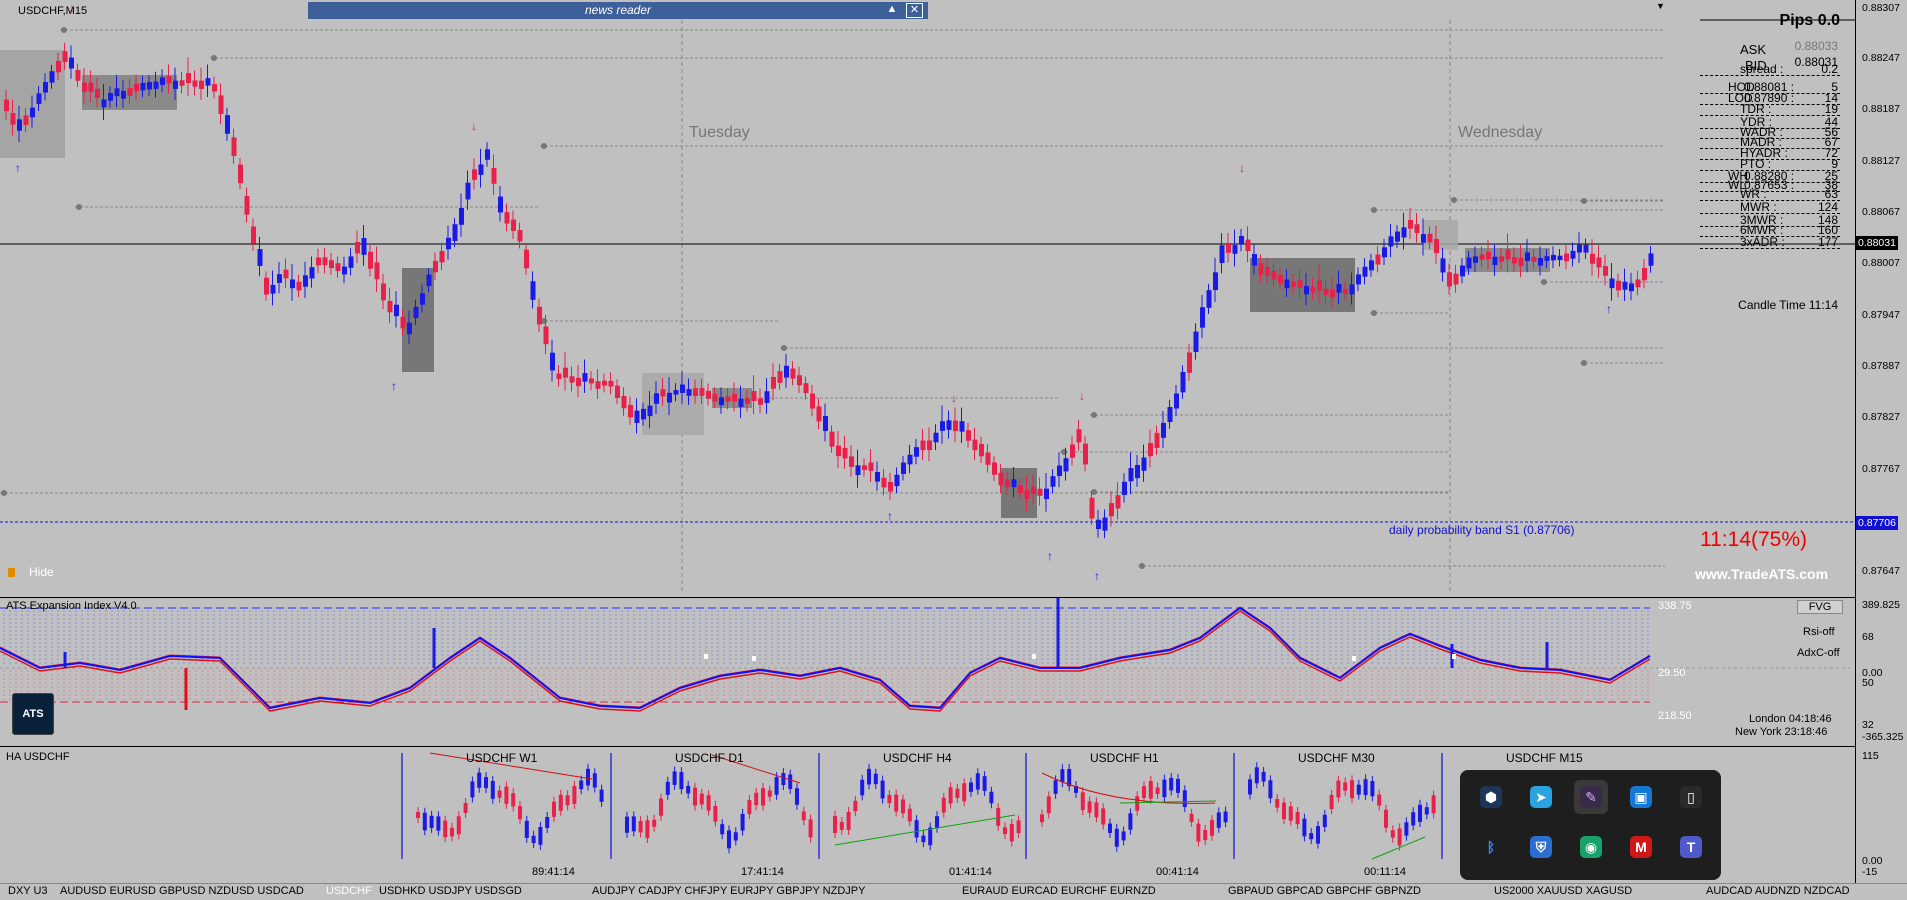 The width and height of the screenshot is (1907, 900). What do you see at coordinates (349, 891) in the screenshot?
I see `symbol-active: USDCHF` at bounding box center [349, 891].